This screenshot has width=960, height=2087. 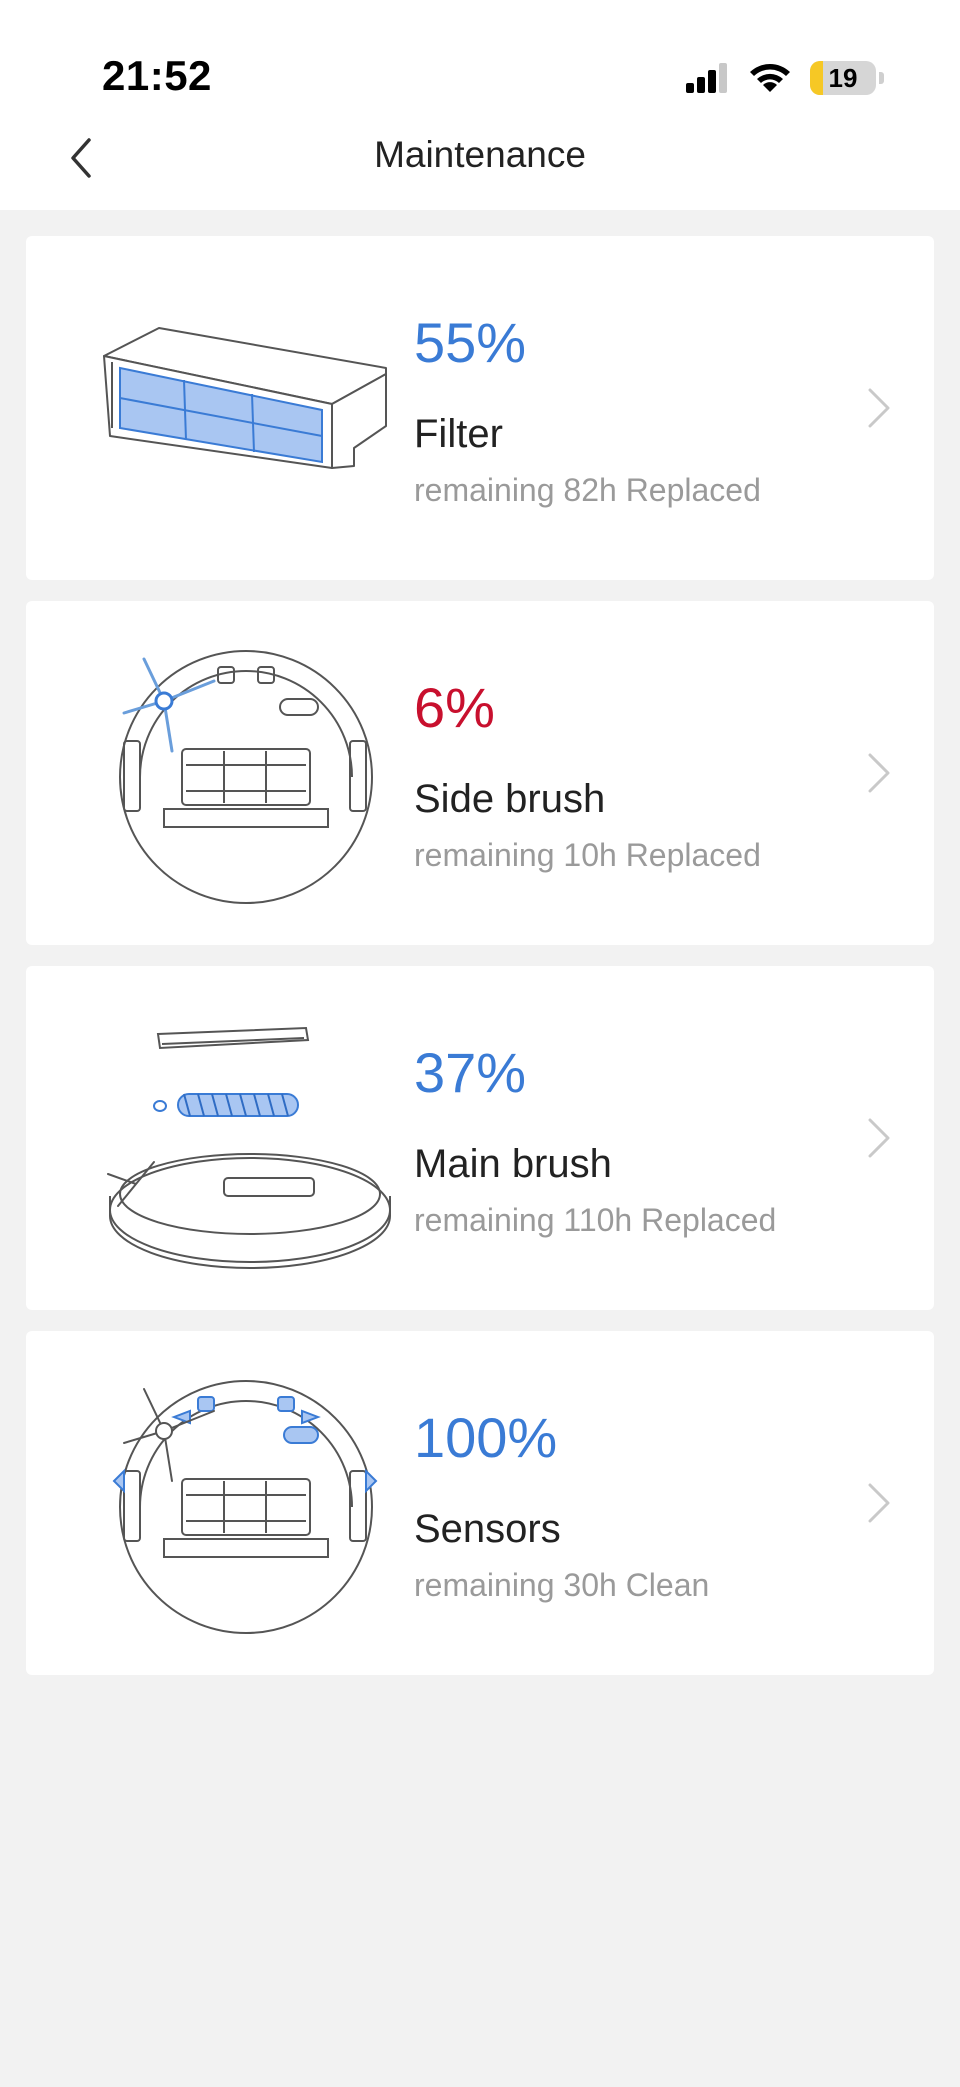 What do you see at coordinates (706, 78) in the screenshot?
I see `cellular-signal-icon` at bounding box center [706, 78].